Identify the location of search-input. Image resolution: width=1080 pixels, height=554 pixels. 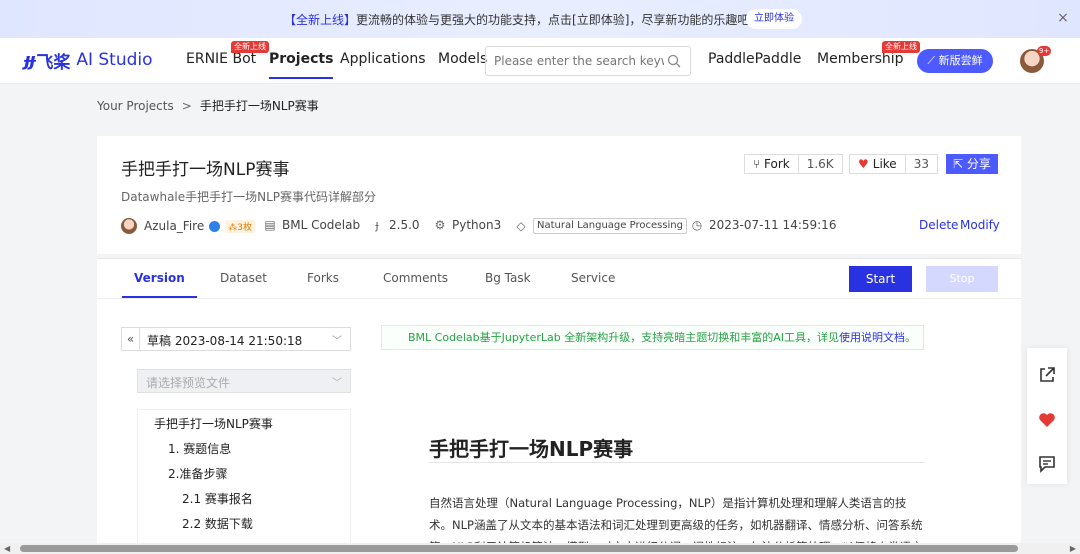
(579, 61).